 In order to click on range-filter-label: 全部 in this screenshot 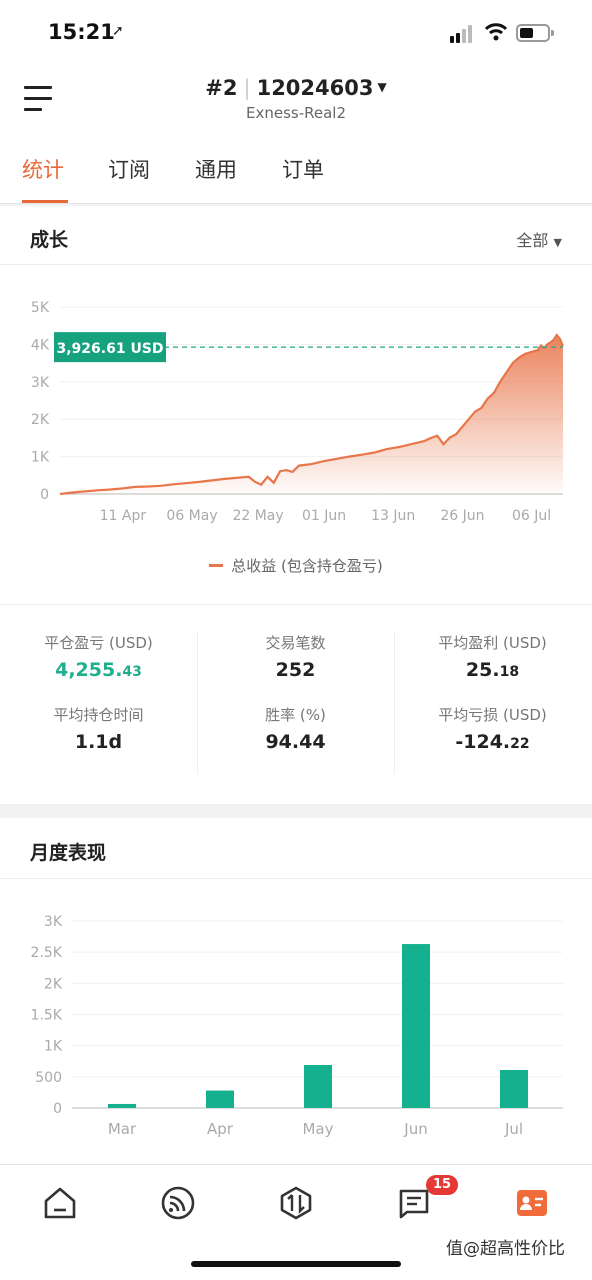, I will do `click(532, 240)`.